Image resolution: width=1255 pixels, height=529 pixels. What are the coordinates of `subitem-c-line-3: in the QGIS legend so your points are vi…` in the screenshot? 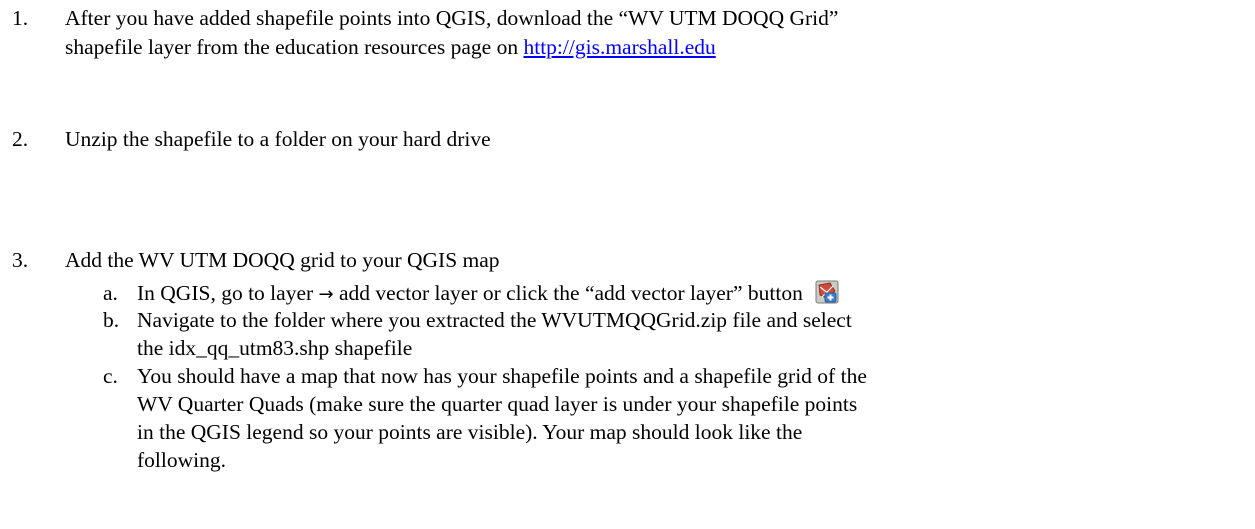 It's located at (470, 432).